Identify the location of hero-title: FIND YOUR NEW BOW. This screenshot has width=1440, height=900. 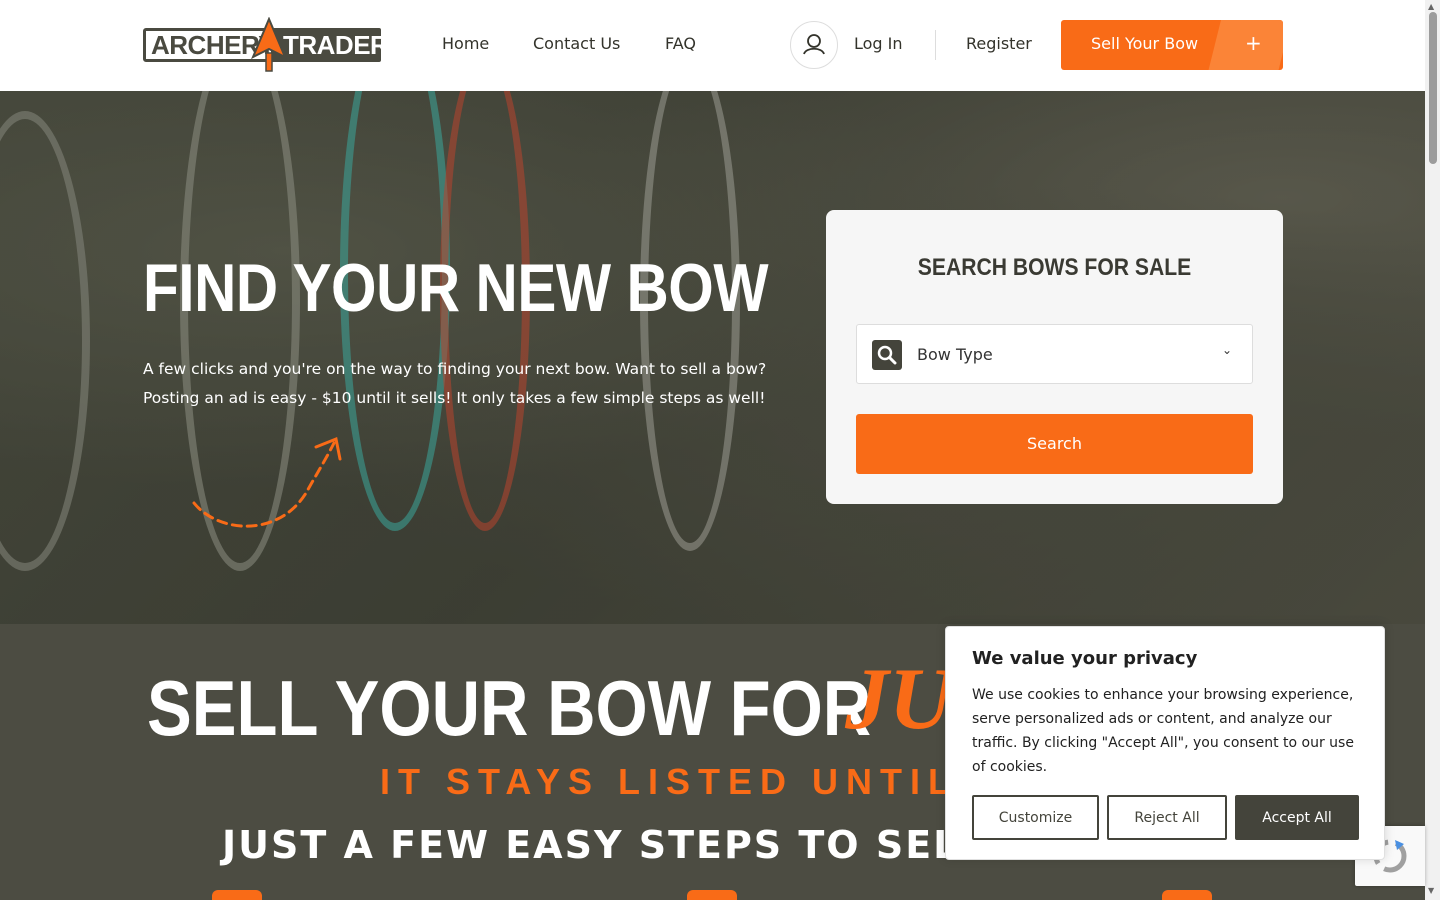
(456, 288).